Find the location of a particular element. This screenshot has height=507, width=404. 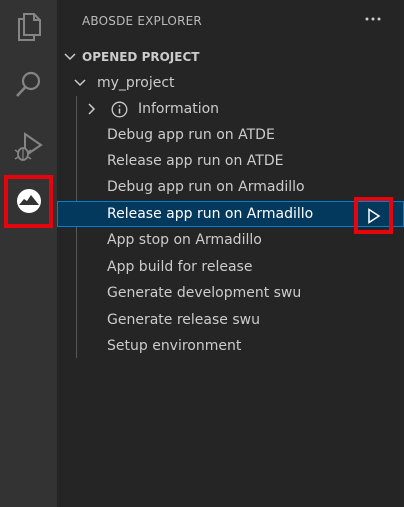

project-name: my_project is located at coordinates (136, 83).